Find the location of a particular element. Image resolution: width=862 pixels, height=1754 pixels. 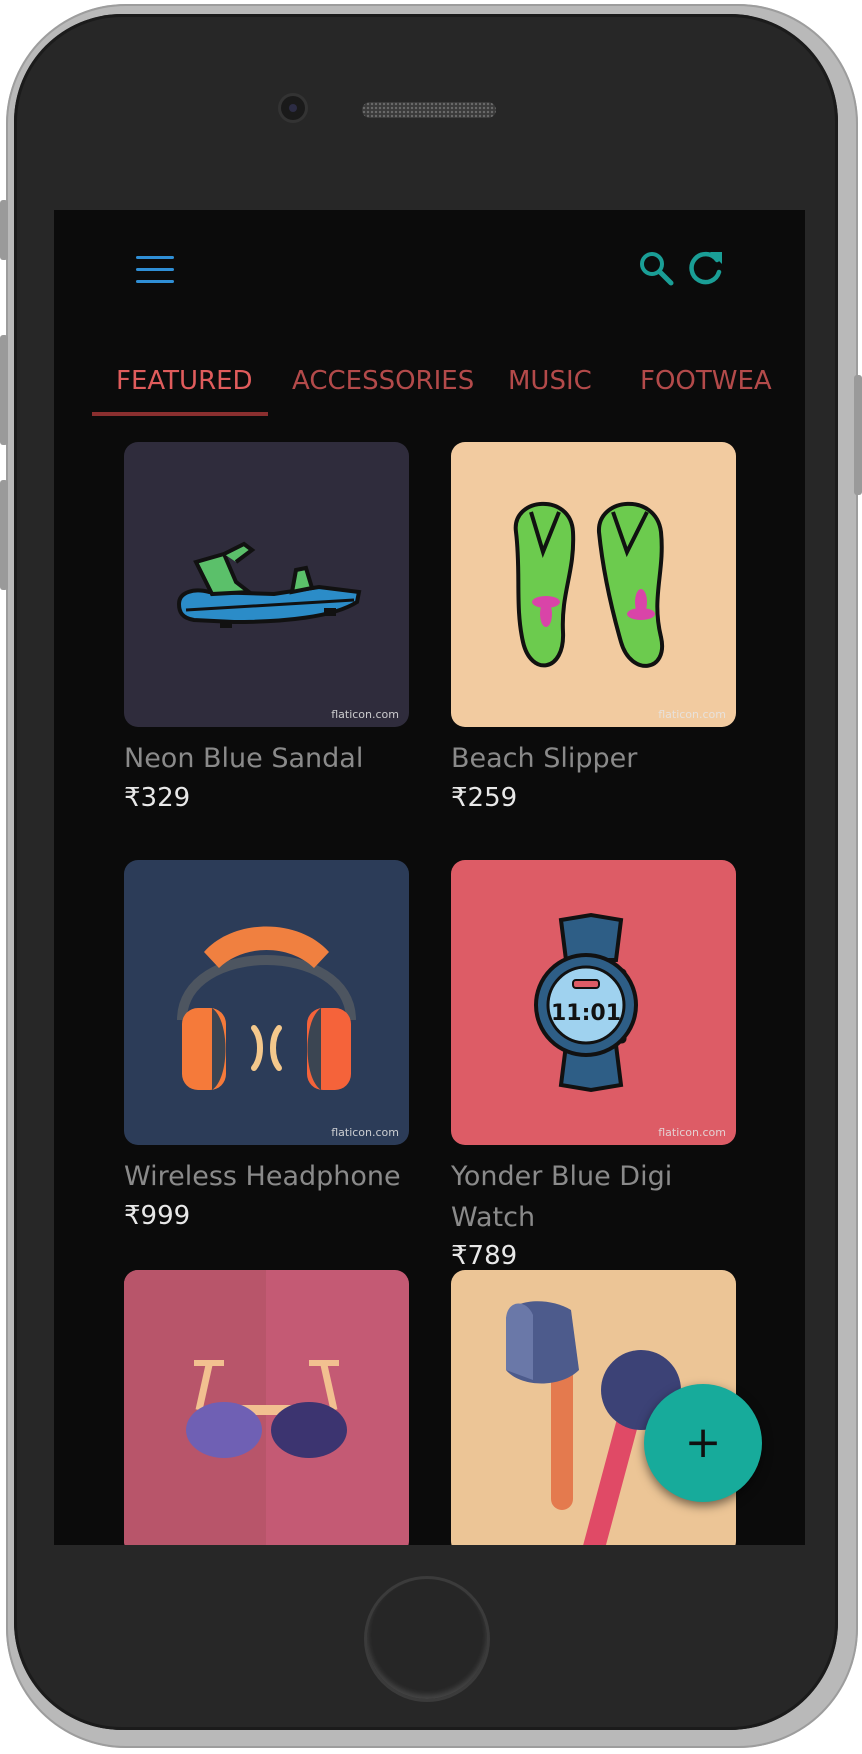

product-image is located at coordinates (266, 1407).